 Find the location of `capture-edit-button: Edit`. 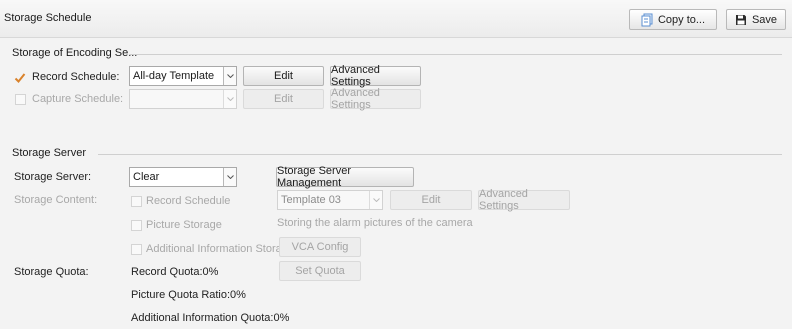

capture-edit-button: Edit is located at coordinates (283, 99).